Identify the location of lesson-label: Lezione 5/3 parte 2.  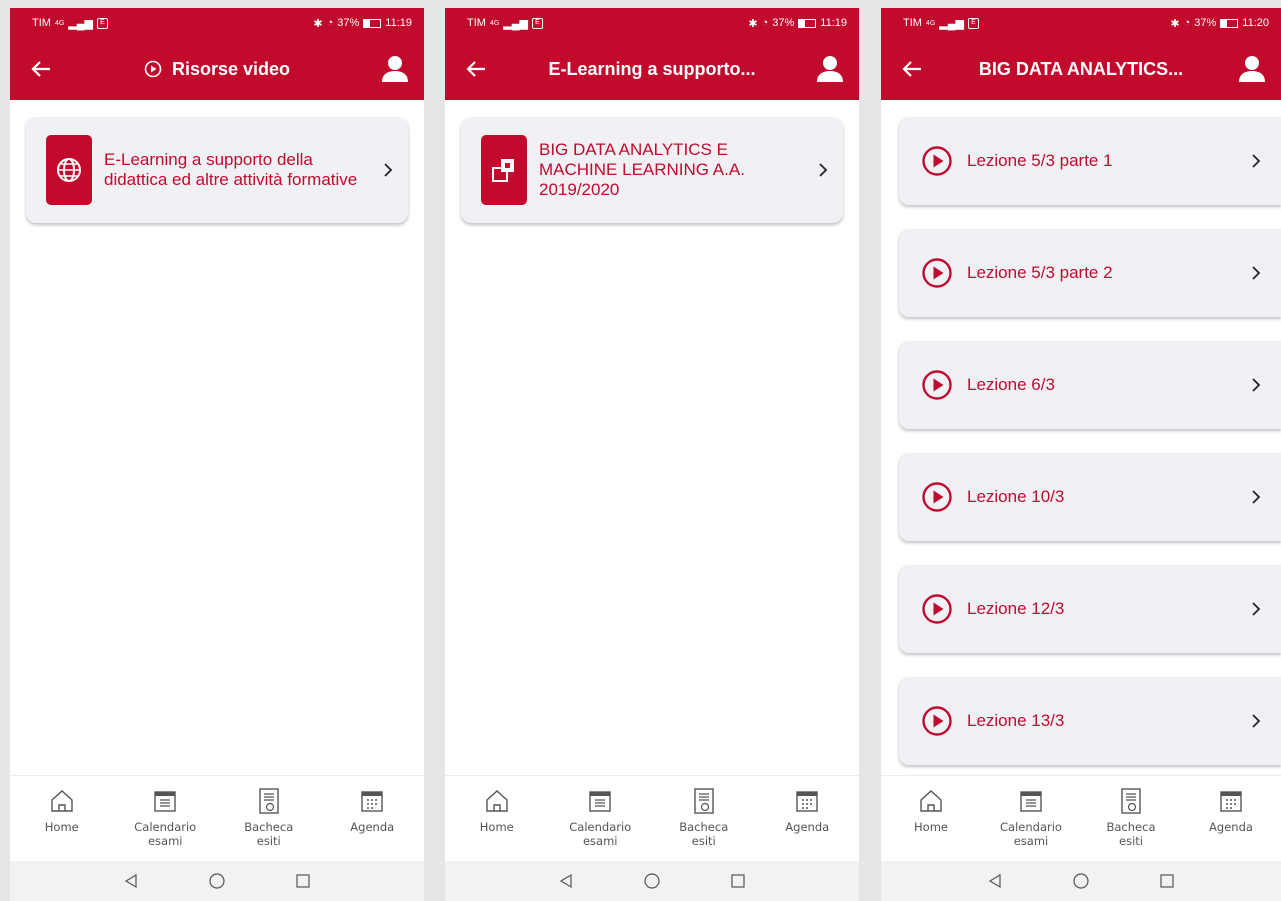
(1040, 272).